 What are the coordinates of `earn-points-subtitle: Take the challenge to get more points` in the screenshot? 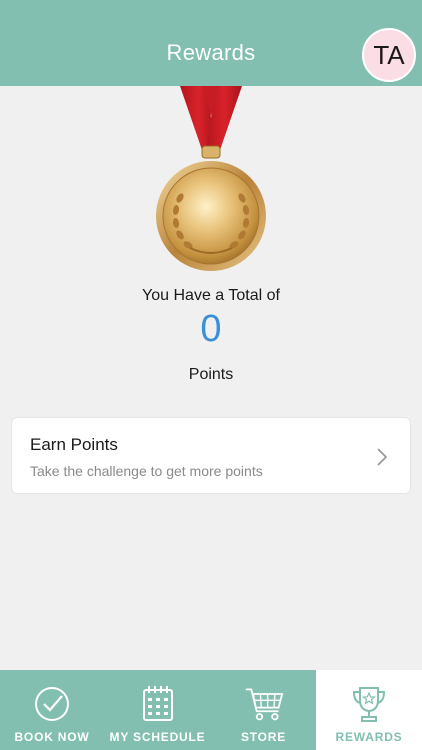 It's located at (146, 471).